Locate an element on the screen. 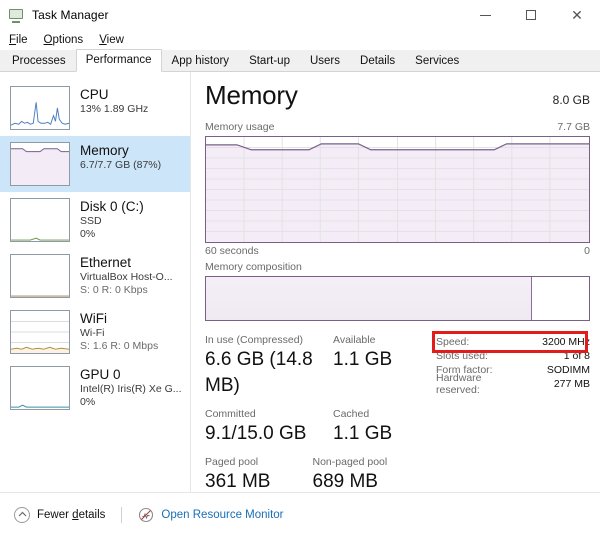 This screenshot has width=600, height=536. sidebar-item-disk-0: Disk 0 (C:) SSD 0% is located at coordinates (95, 220).